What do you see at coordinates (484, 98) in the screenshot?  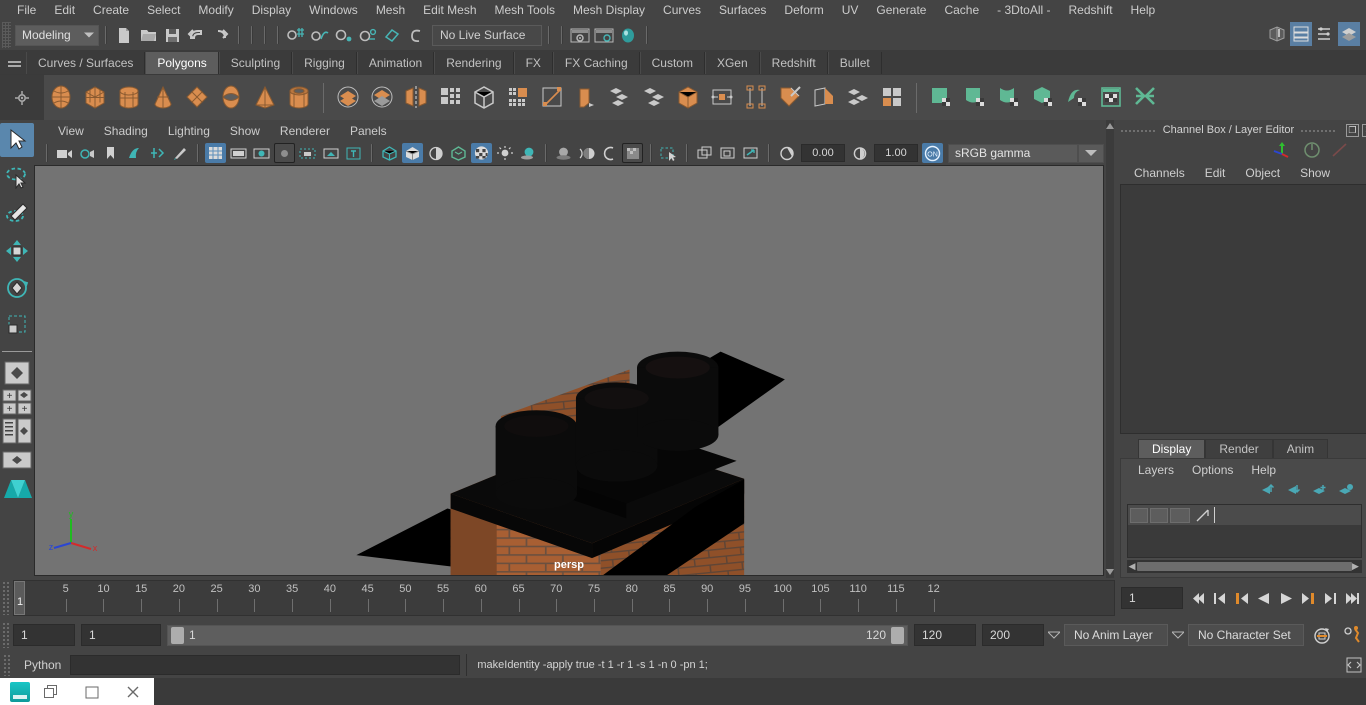 I see `extract-icon` at bounding box center [484, 98].